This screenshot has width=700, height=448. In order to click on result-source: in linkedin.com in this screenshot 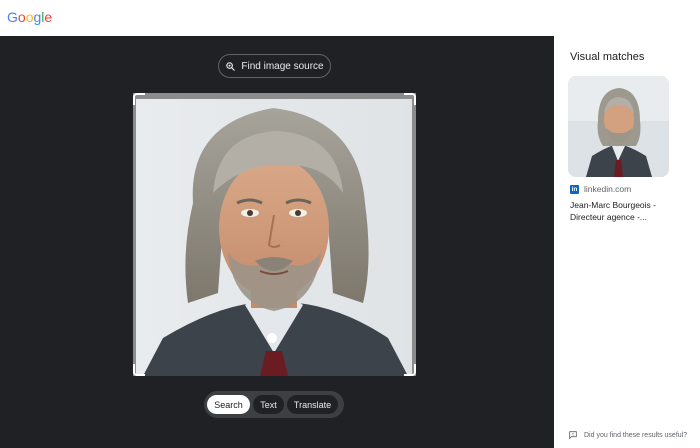, I will do `click(600, 189)`.